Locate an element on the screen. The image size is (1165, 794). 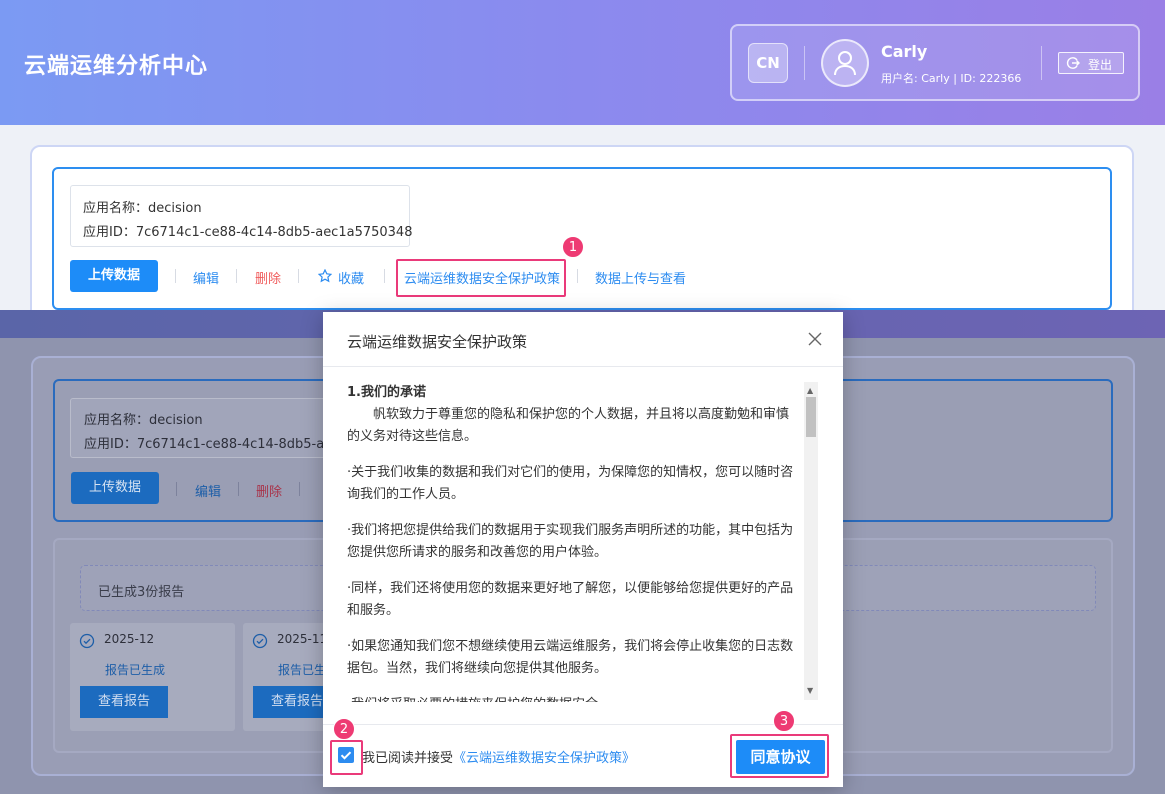
scroll-down-arrow-icon: ▼ is located at coordinates (810, 690).